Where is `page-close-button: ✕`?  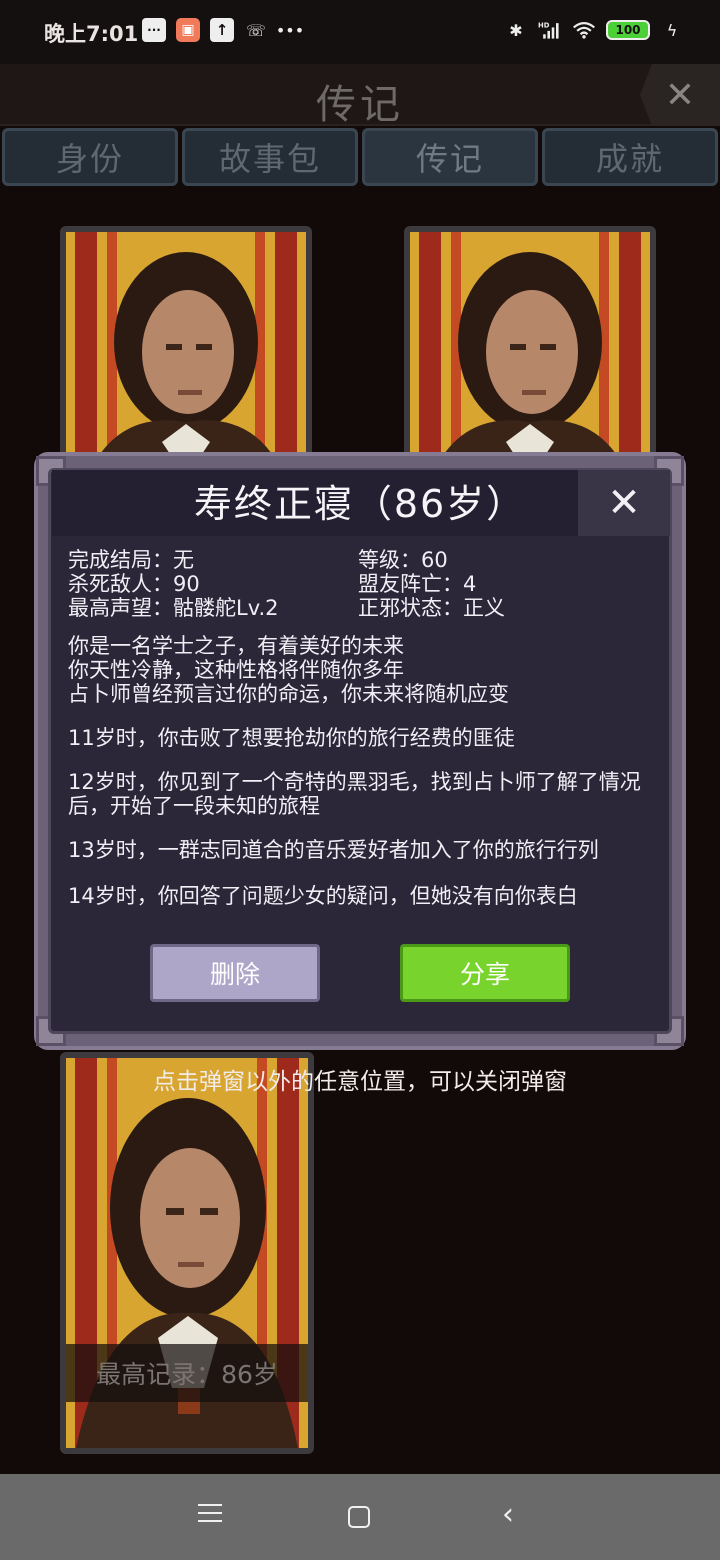
page-close-button: ✕ is located at coordinates (680, 95).